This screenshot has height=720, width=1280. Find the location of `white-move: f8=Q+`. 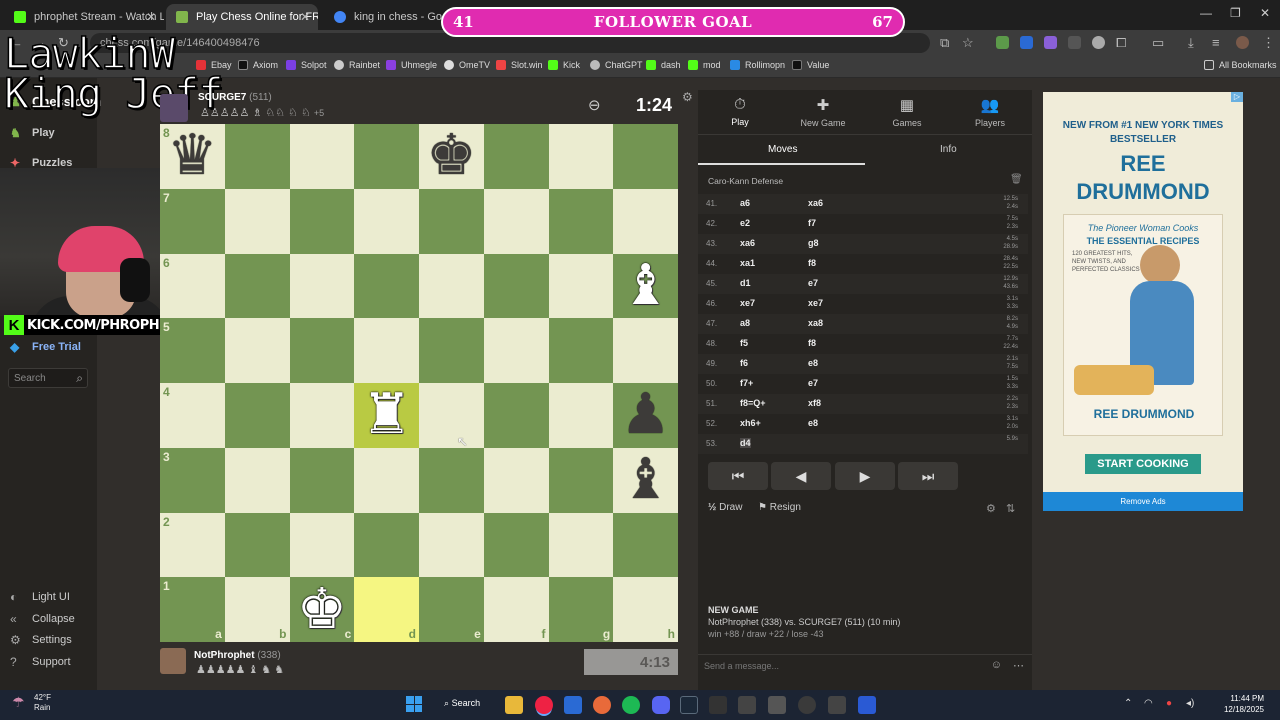

white-move: f8=Q+ is located at coordinates (753, 403).